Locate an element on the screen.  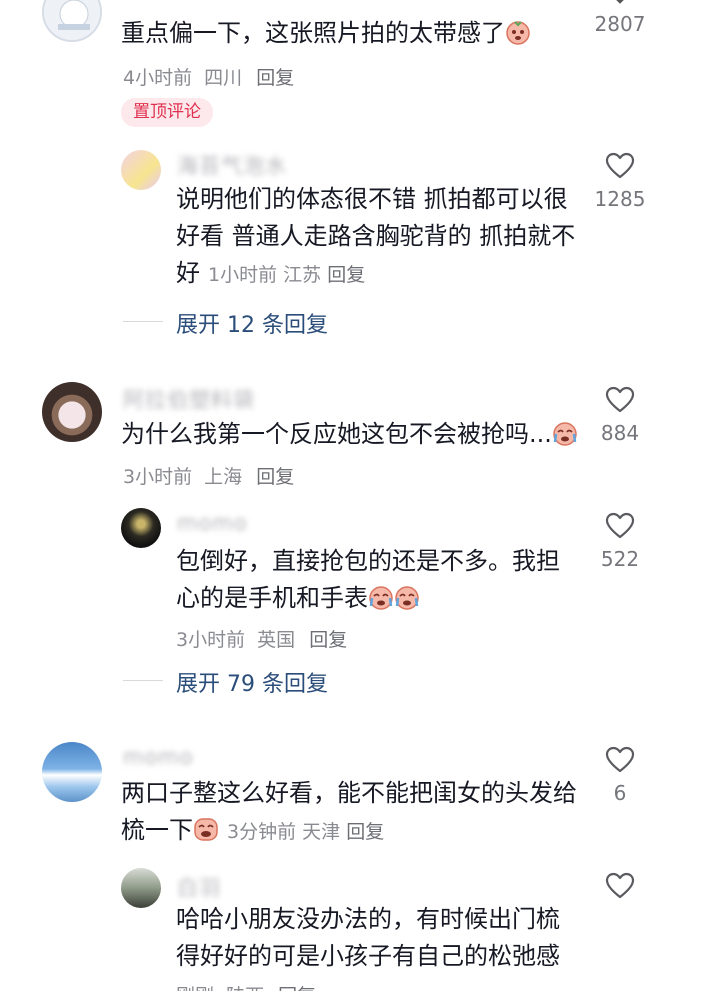
comment-meta: 3小时前 上海 回复 is located at coordinates (208, 475).